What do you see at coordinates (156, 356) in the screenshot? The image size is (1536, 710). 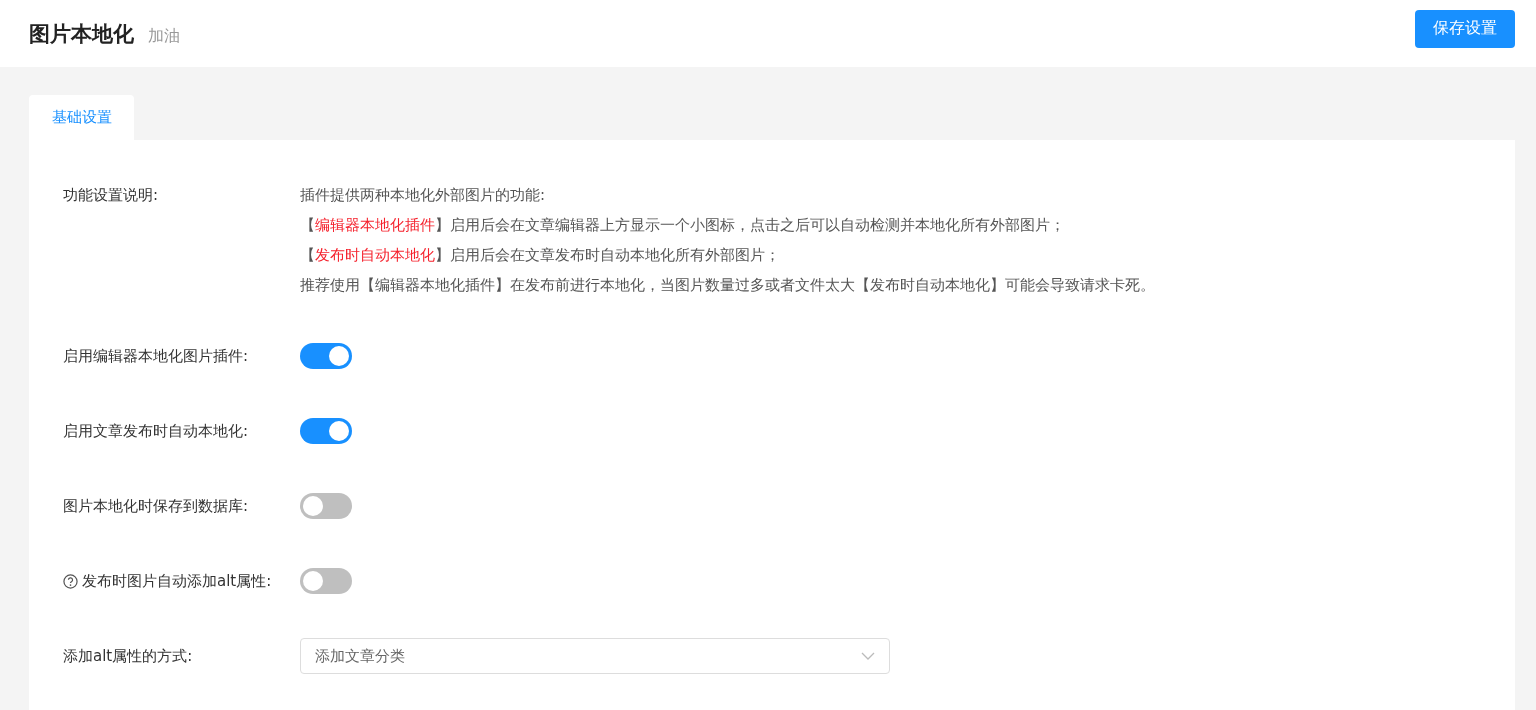 I see `field-label: 启用编辑器本地化图片插件:` at bounding box center [156, 356].